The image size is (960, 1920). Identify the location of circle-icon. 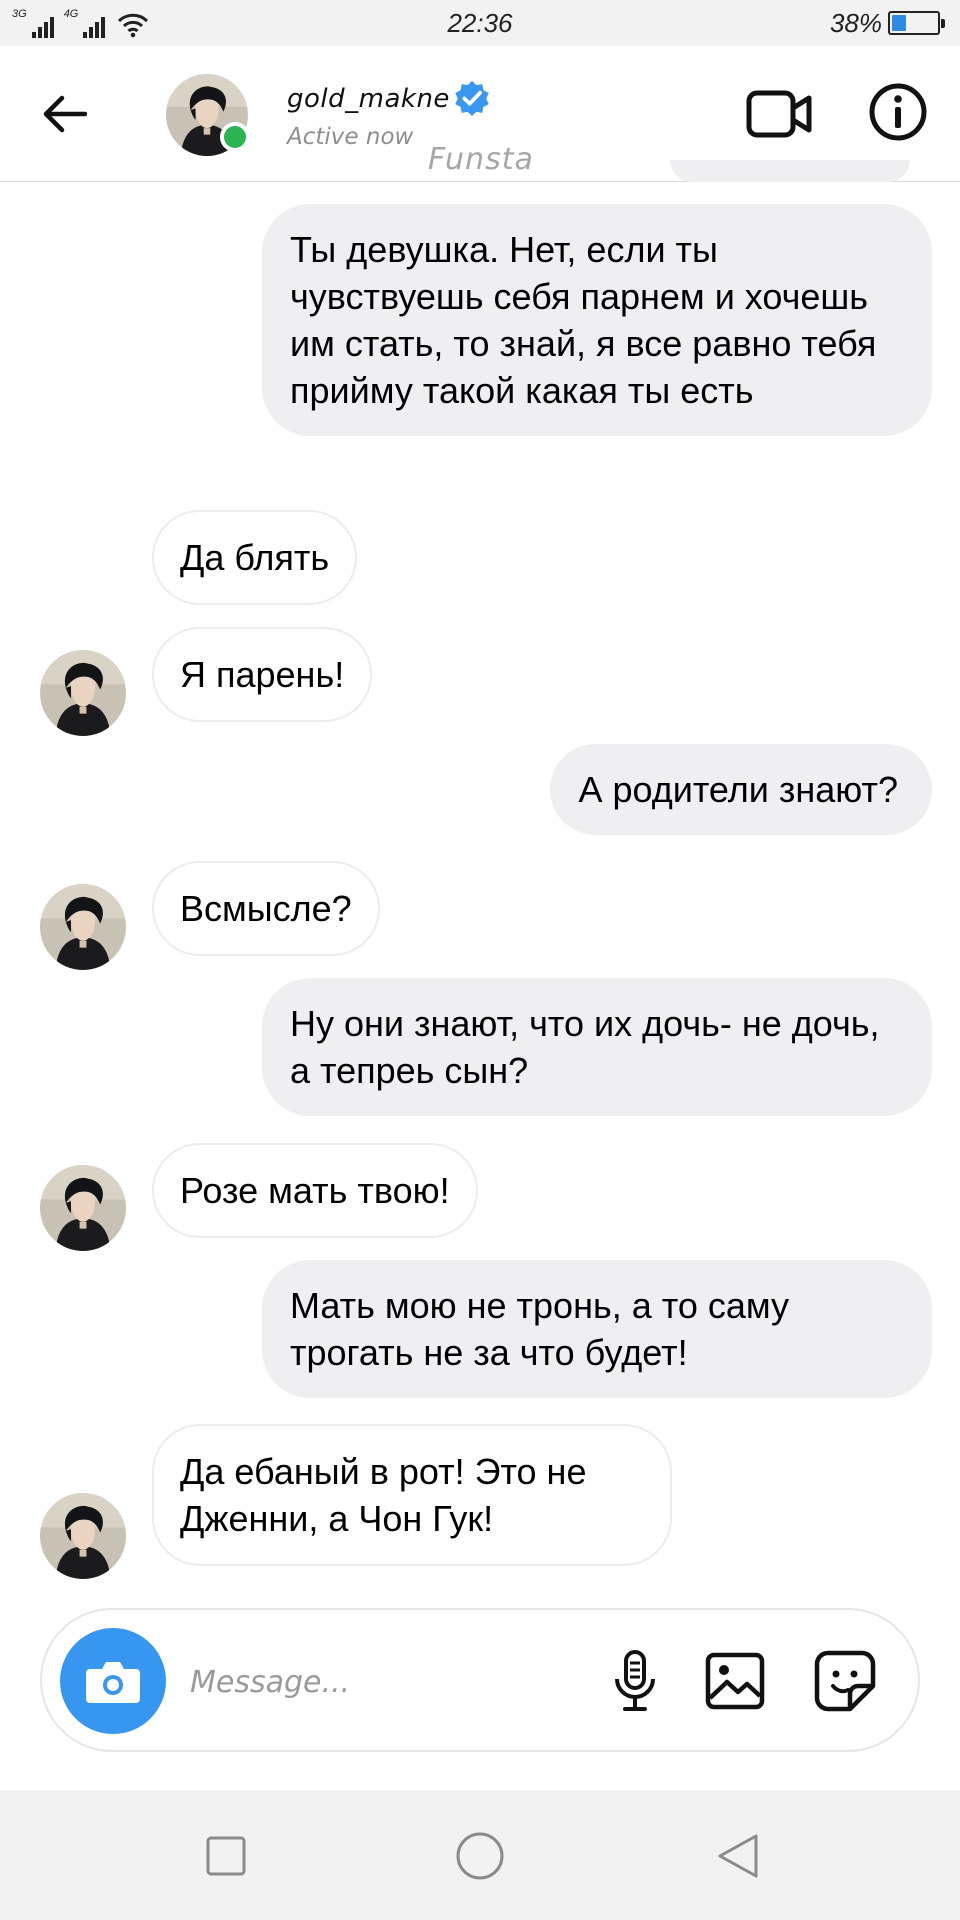
(480, 1856).